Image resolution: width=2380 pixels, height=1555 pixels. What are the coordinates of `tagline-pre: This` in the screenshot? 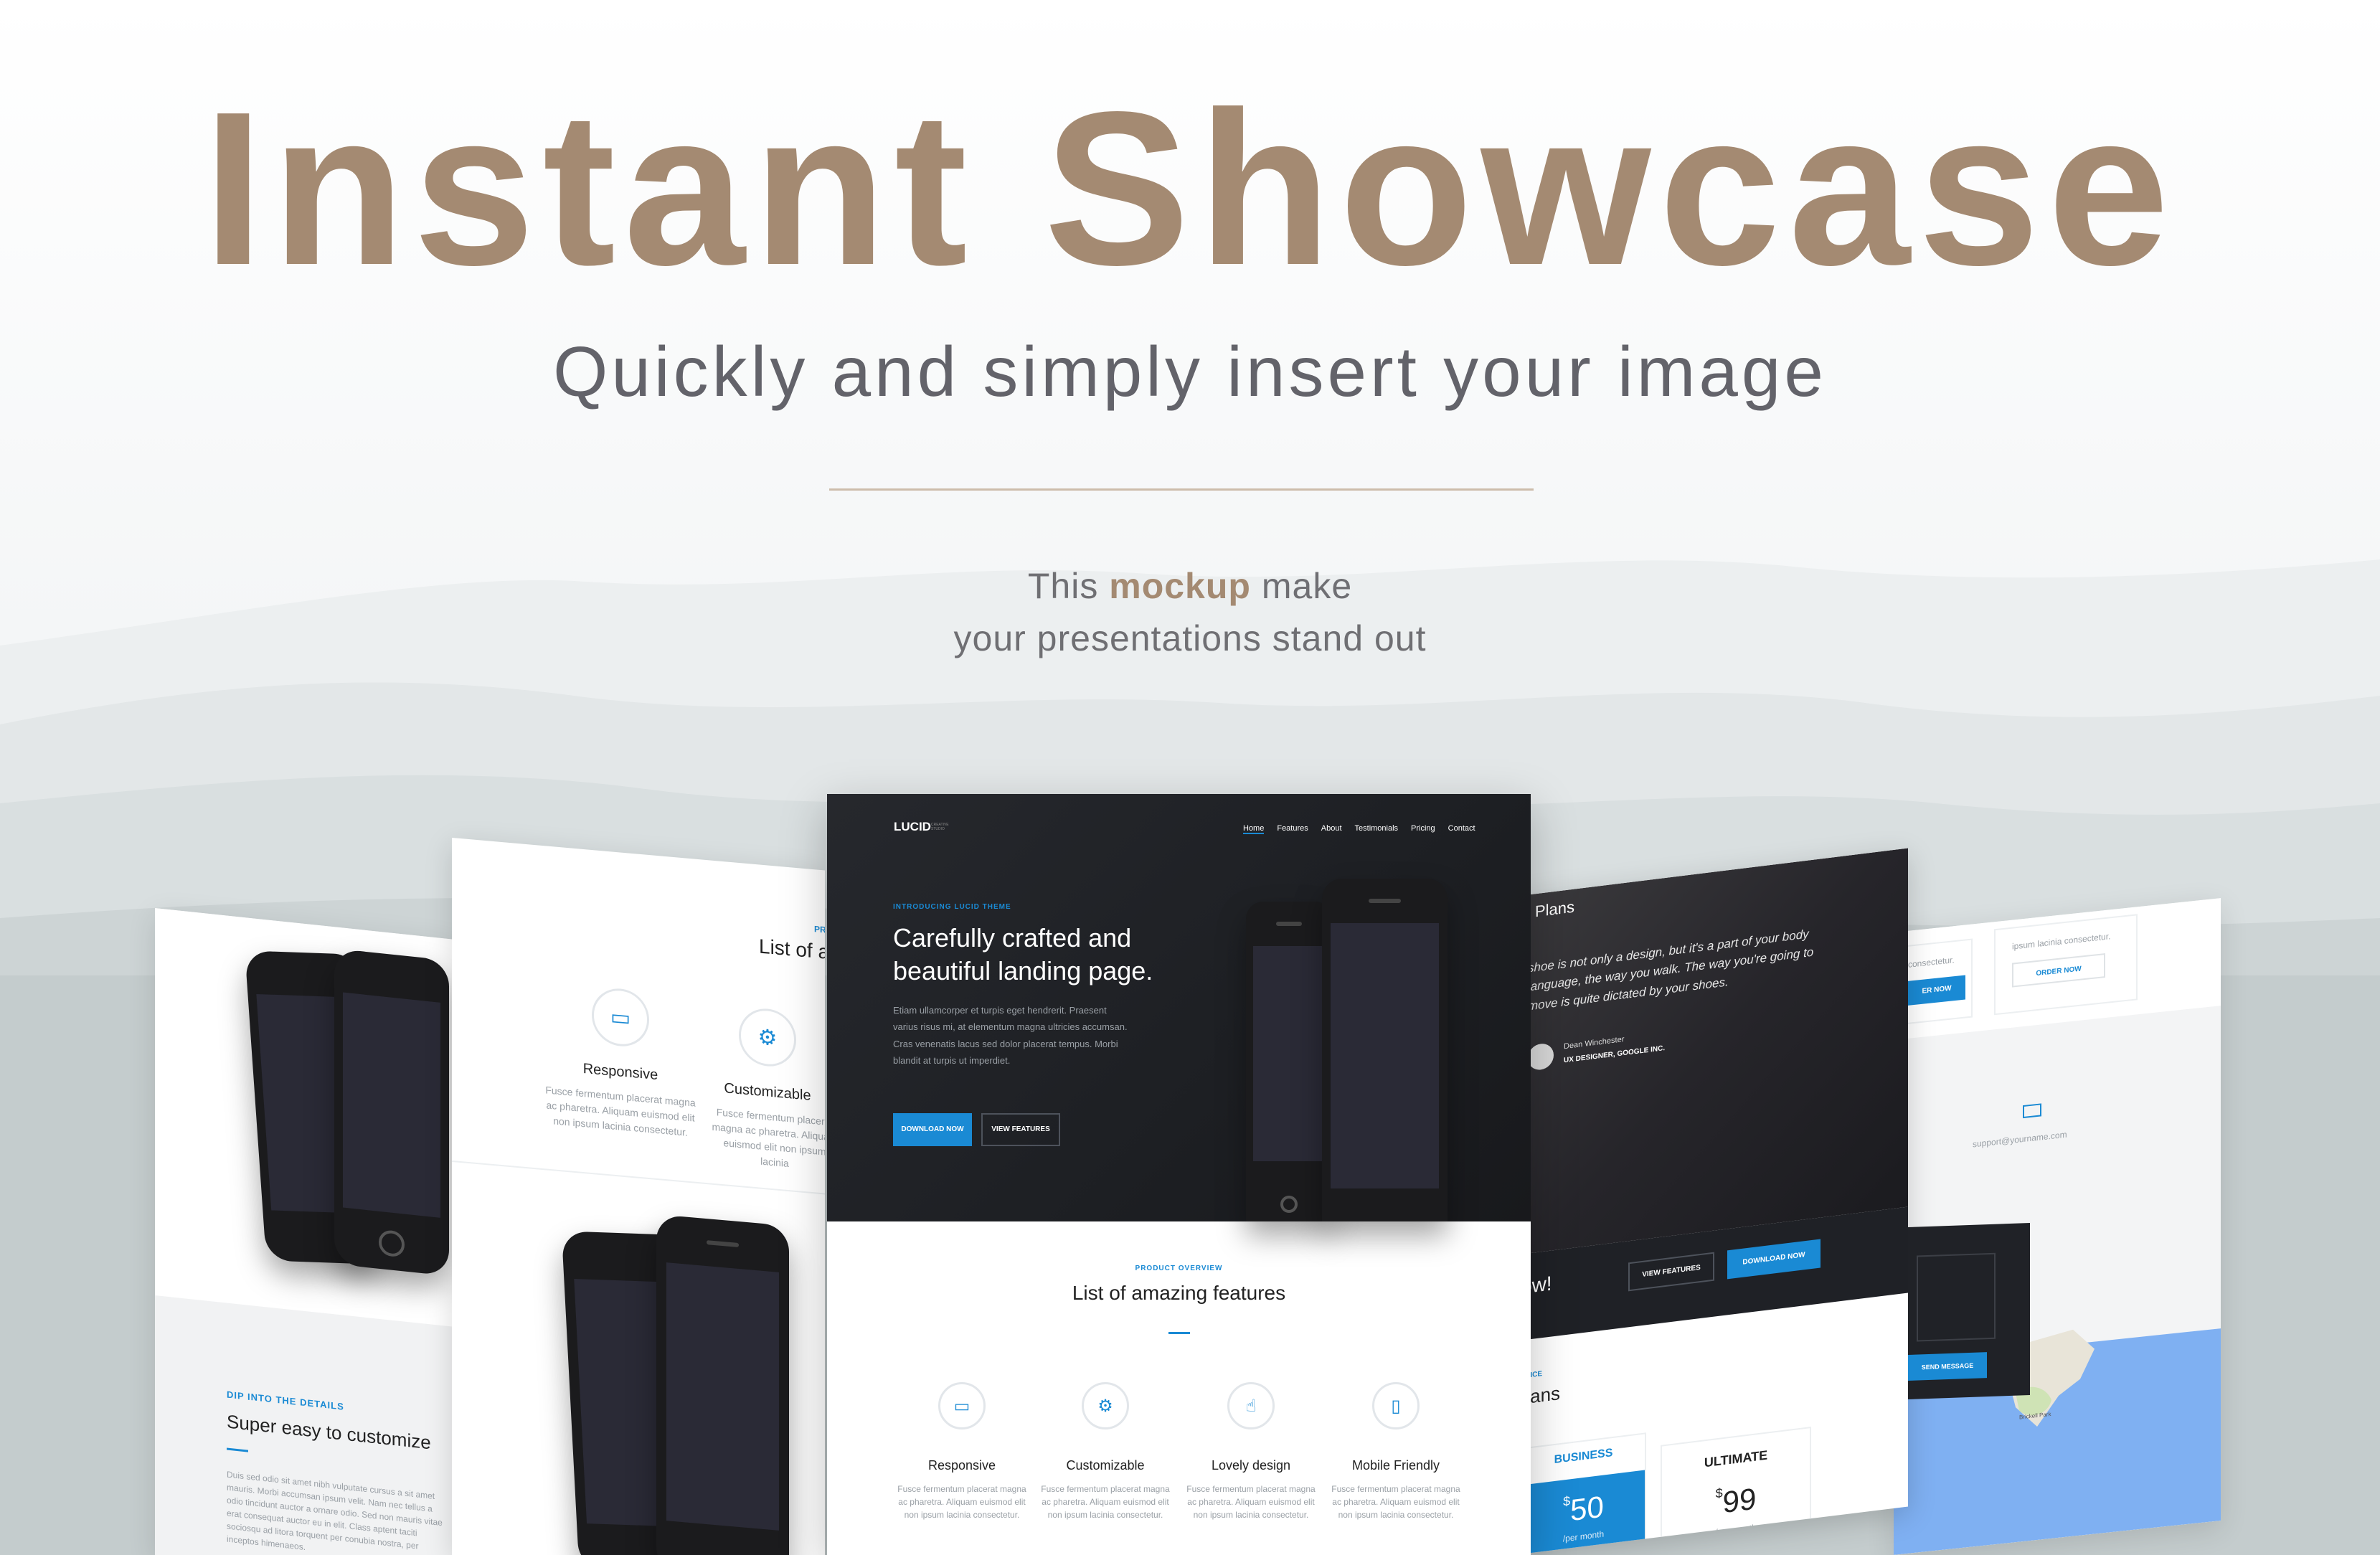 It's located at (1063, 586).